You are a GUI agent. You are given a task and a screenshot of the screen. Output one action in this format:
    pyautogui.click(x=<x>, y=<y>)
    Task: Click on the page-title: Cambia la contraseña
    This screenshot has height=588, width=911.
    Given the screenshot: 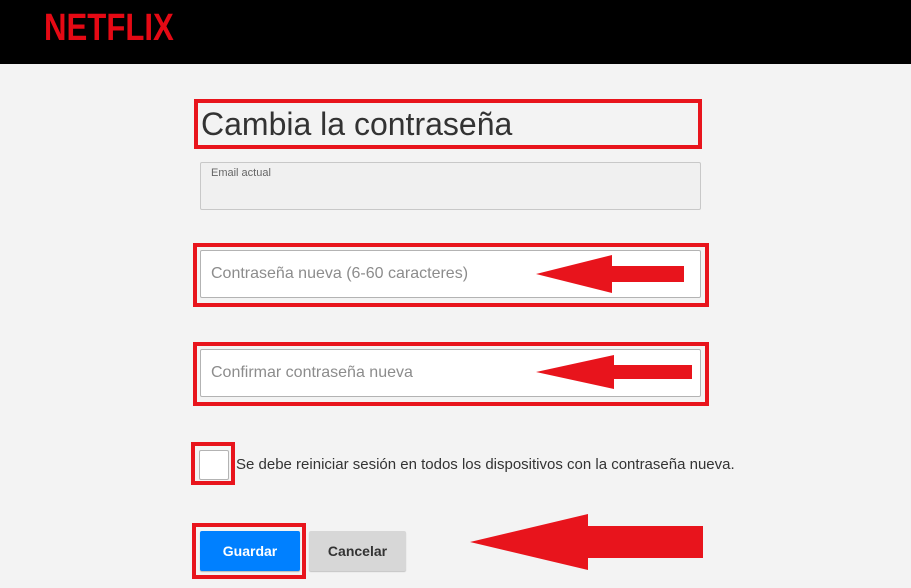 What is the action you would take?
    pyautogui.click(x=357, y=124)
    